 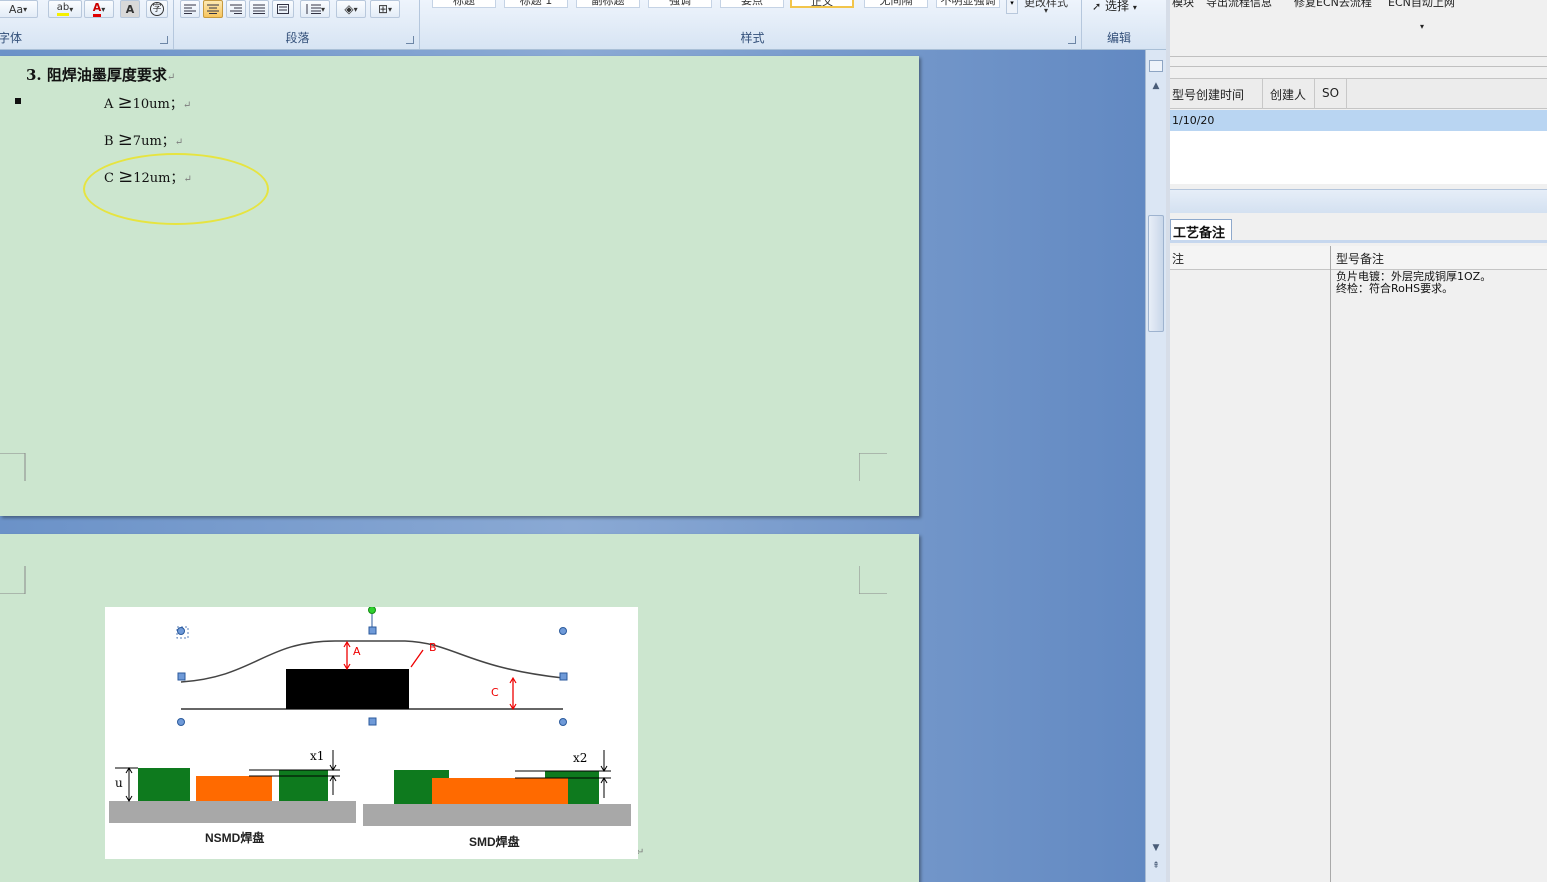 What do you see at coordinates (433, 647) in the screenshot?
I see `label-b: B` at bounding box center [433, 647].